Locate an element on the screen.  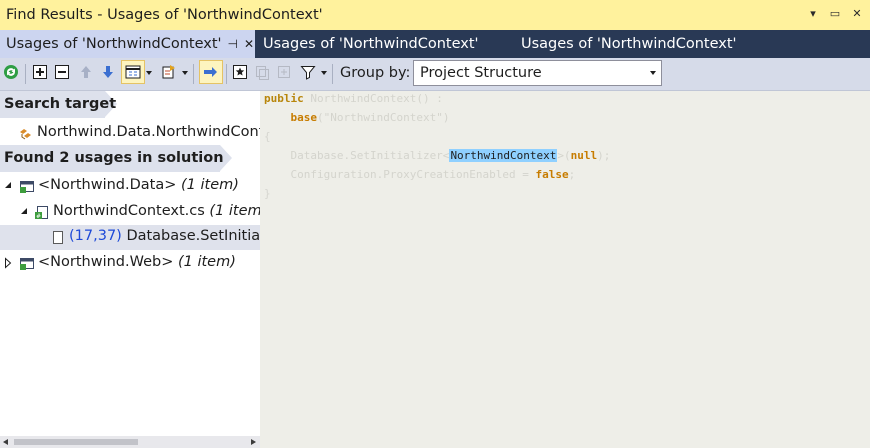
filter-icon is located at coordinates (308, 72).